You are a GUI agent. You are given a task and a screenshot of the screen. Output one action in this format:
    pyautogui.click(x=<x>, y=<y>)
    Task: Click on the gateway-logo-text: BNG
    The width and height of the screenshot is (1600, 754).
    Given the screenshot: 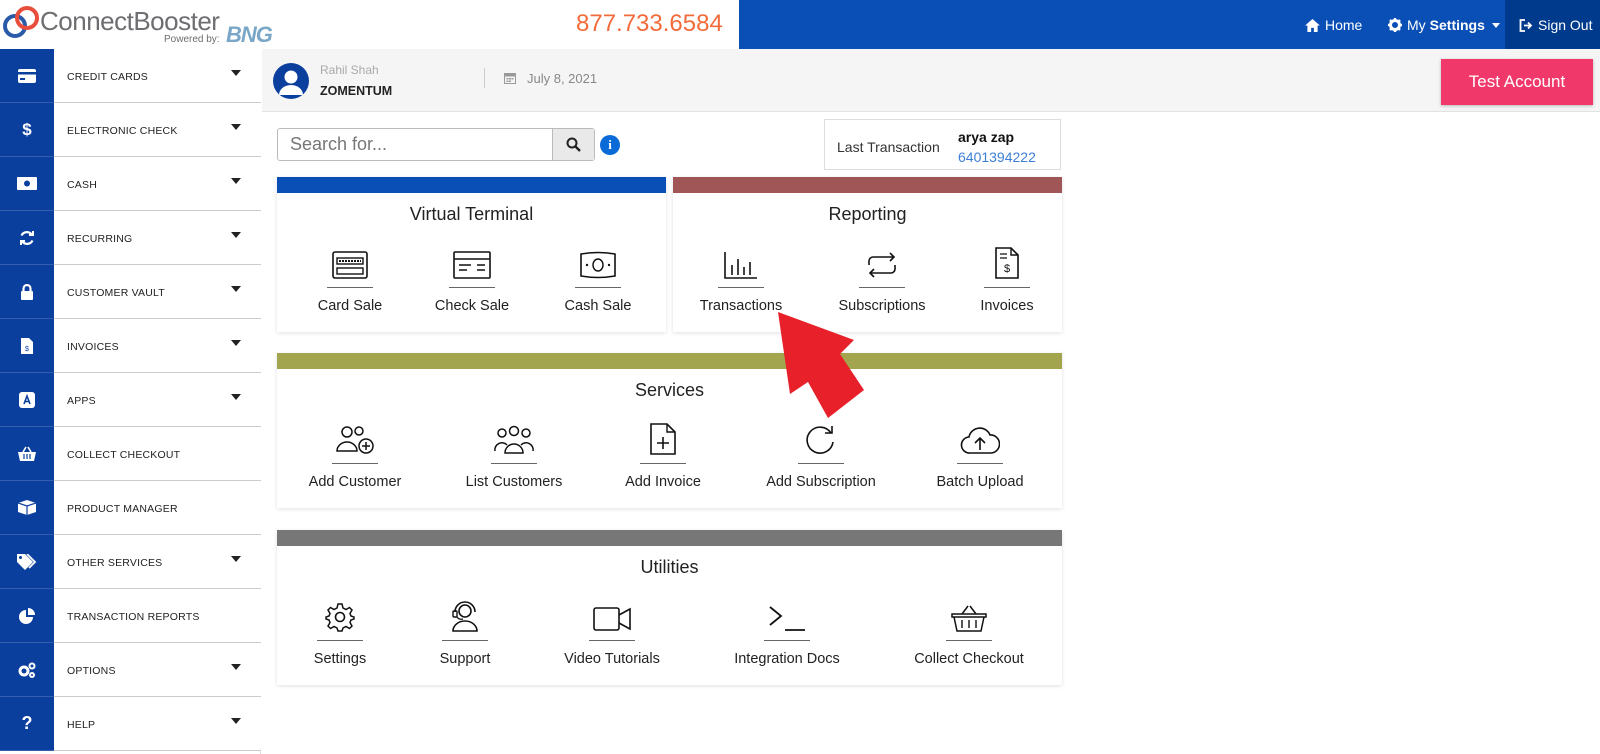 What is the action you would take?
    pyautogui.click(x=249, y=34)
    